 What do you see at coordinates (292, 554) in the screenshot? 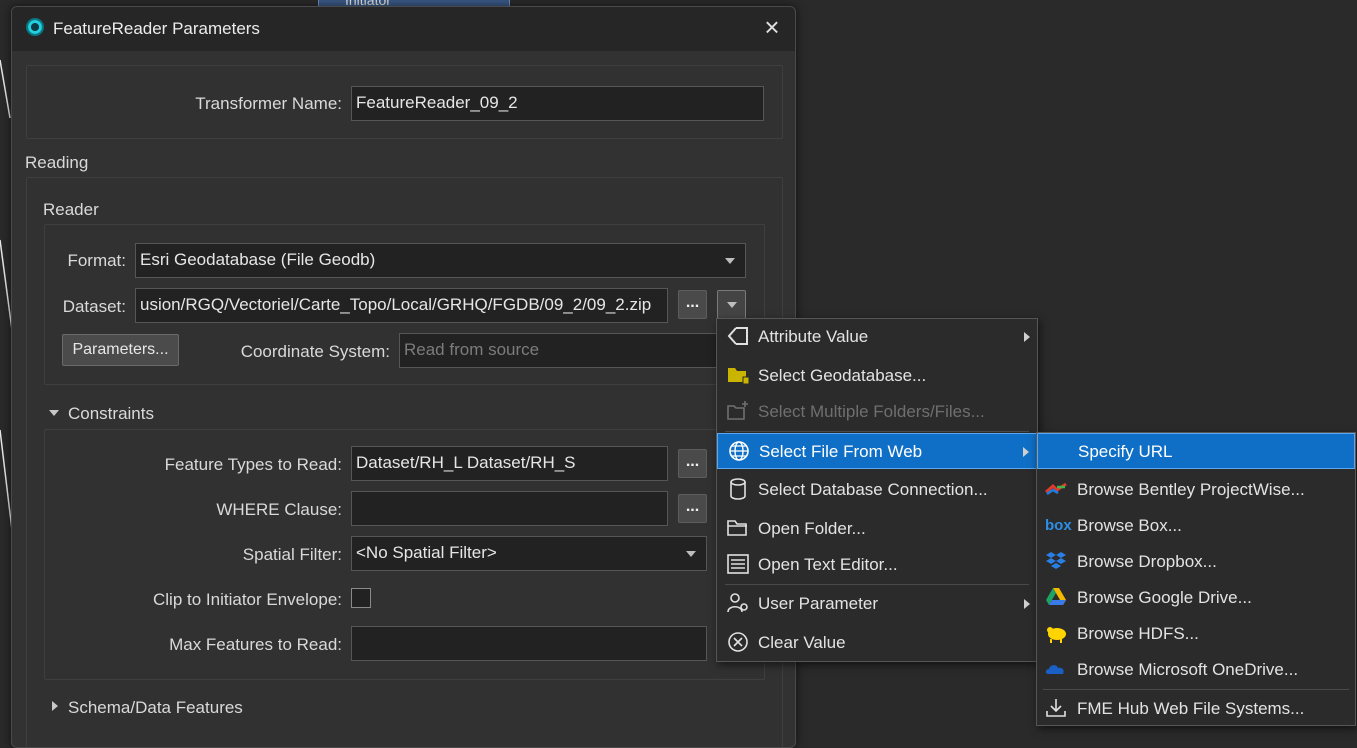
I see `spatial-filter-label: Spatial Filter:` at bounding box center [292, 554].